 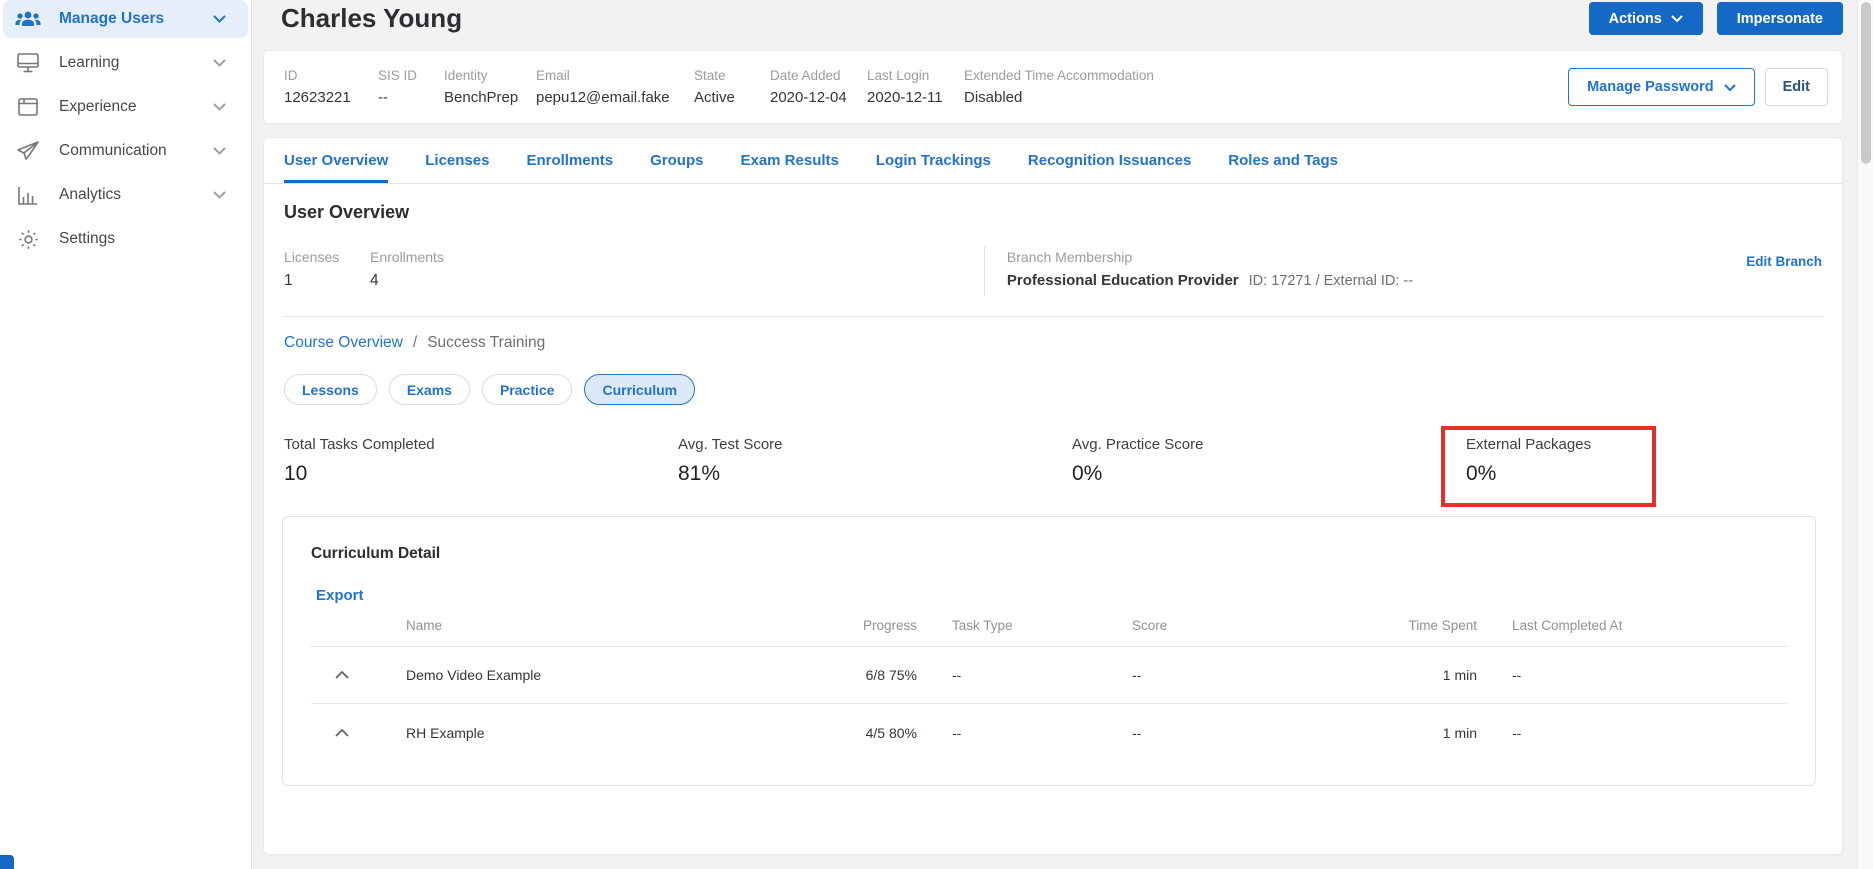 I want to click on field-value: Disabled, so click(x=993, y=97).